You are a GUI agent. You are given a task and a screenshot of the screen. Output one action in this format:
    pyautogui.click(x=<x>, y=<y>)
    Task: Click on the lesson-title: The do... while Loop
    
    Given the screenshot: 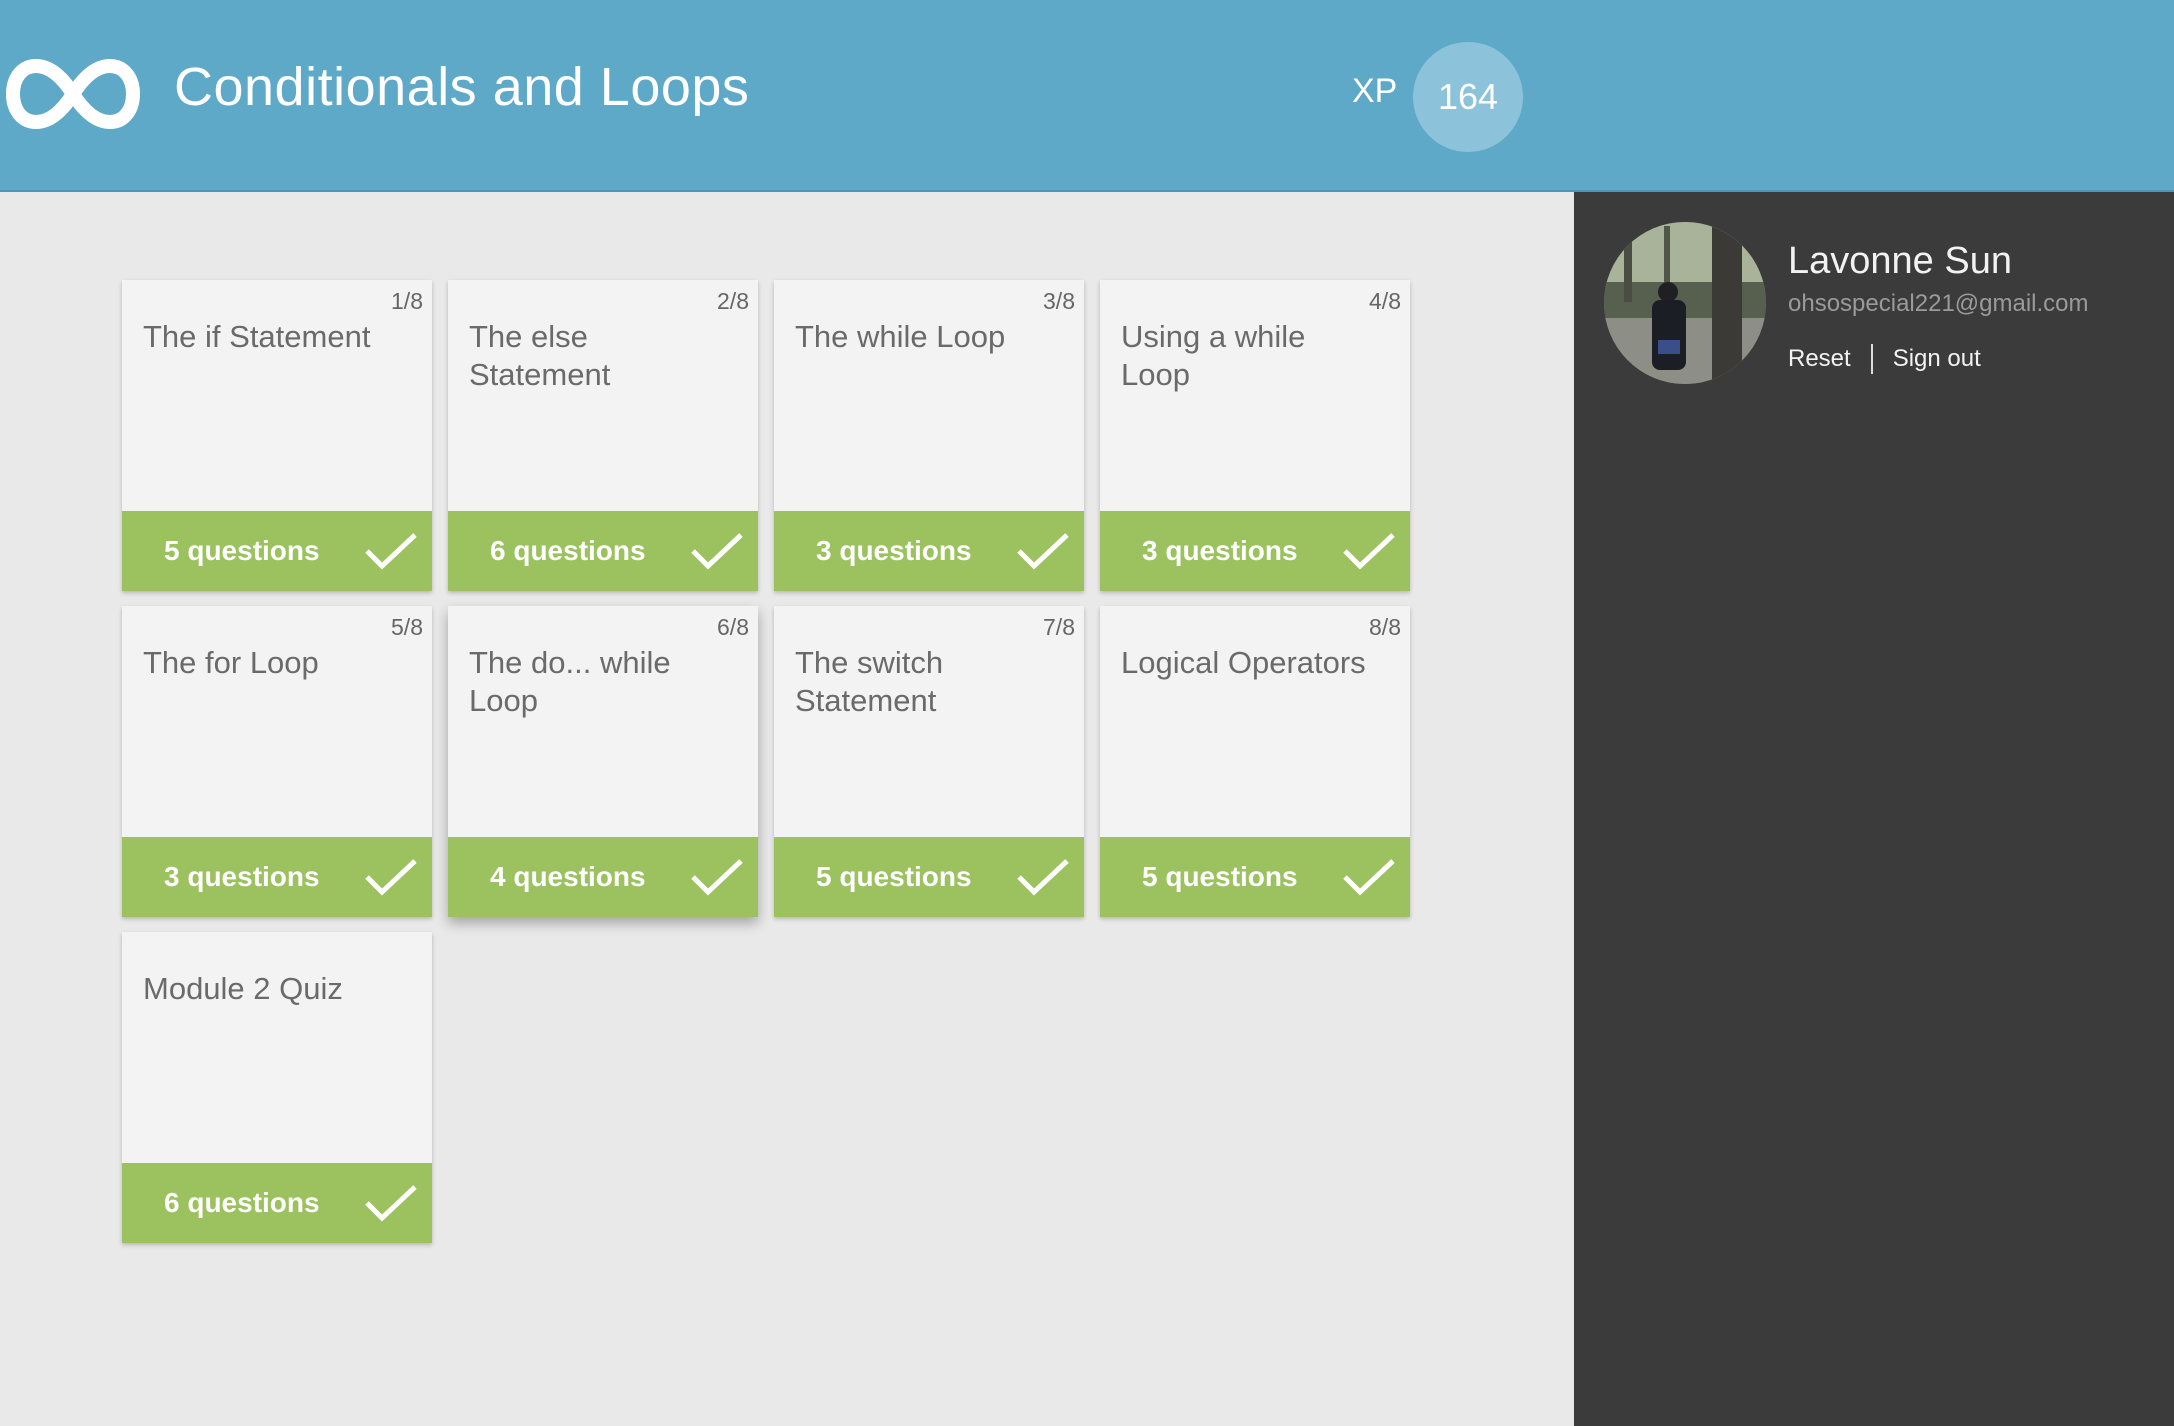 What is the action you would take?
    pyautogui.click(x=570, y=681)
    